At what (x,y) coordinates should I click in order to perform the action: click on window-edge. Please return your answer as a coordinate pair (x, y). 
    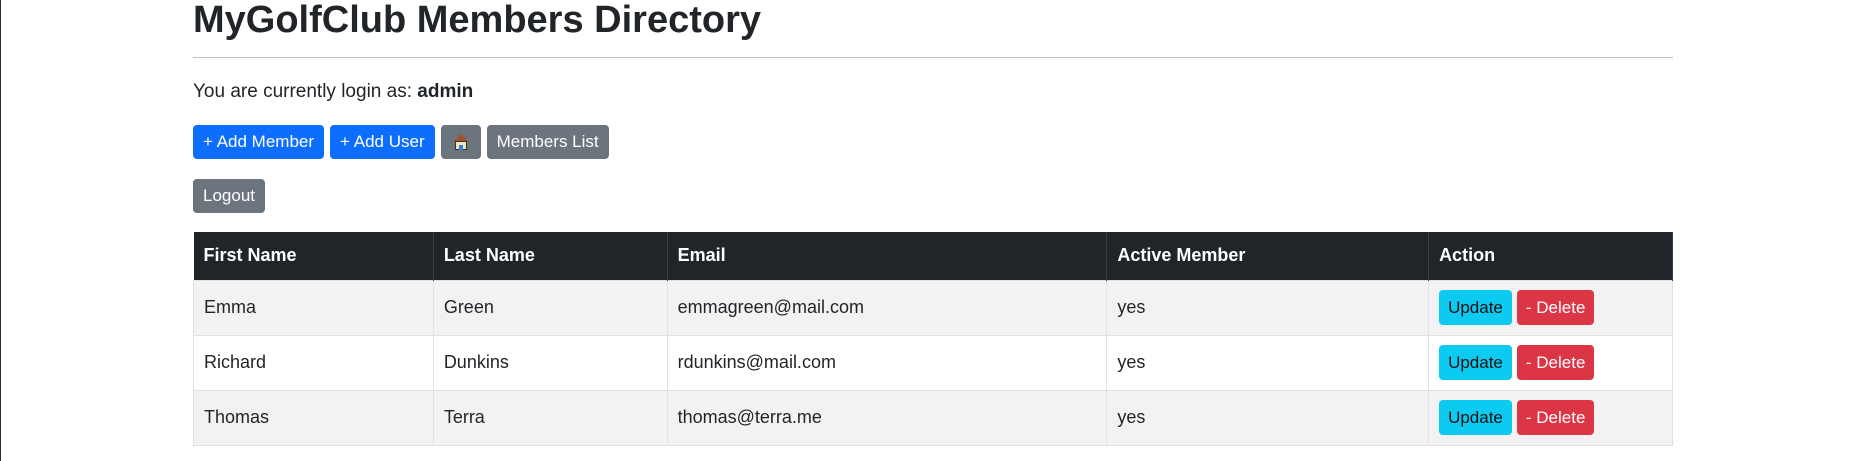
    Looking at the image, I should click on (0, 230).